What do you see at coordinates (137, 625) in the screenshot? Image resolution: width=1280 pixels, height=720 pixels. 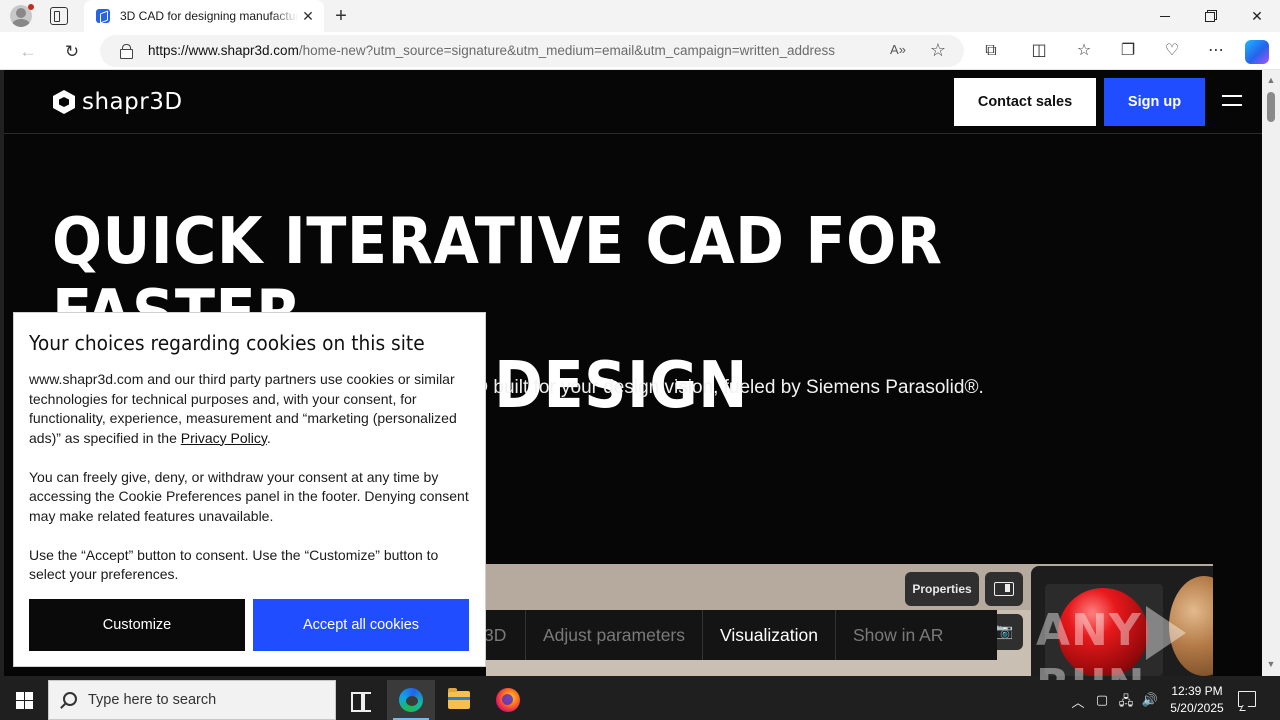 I see `customize-button: Customize` at bounding box center [137, 625].